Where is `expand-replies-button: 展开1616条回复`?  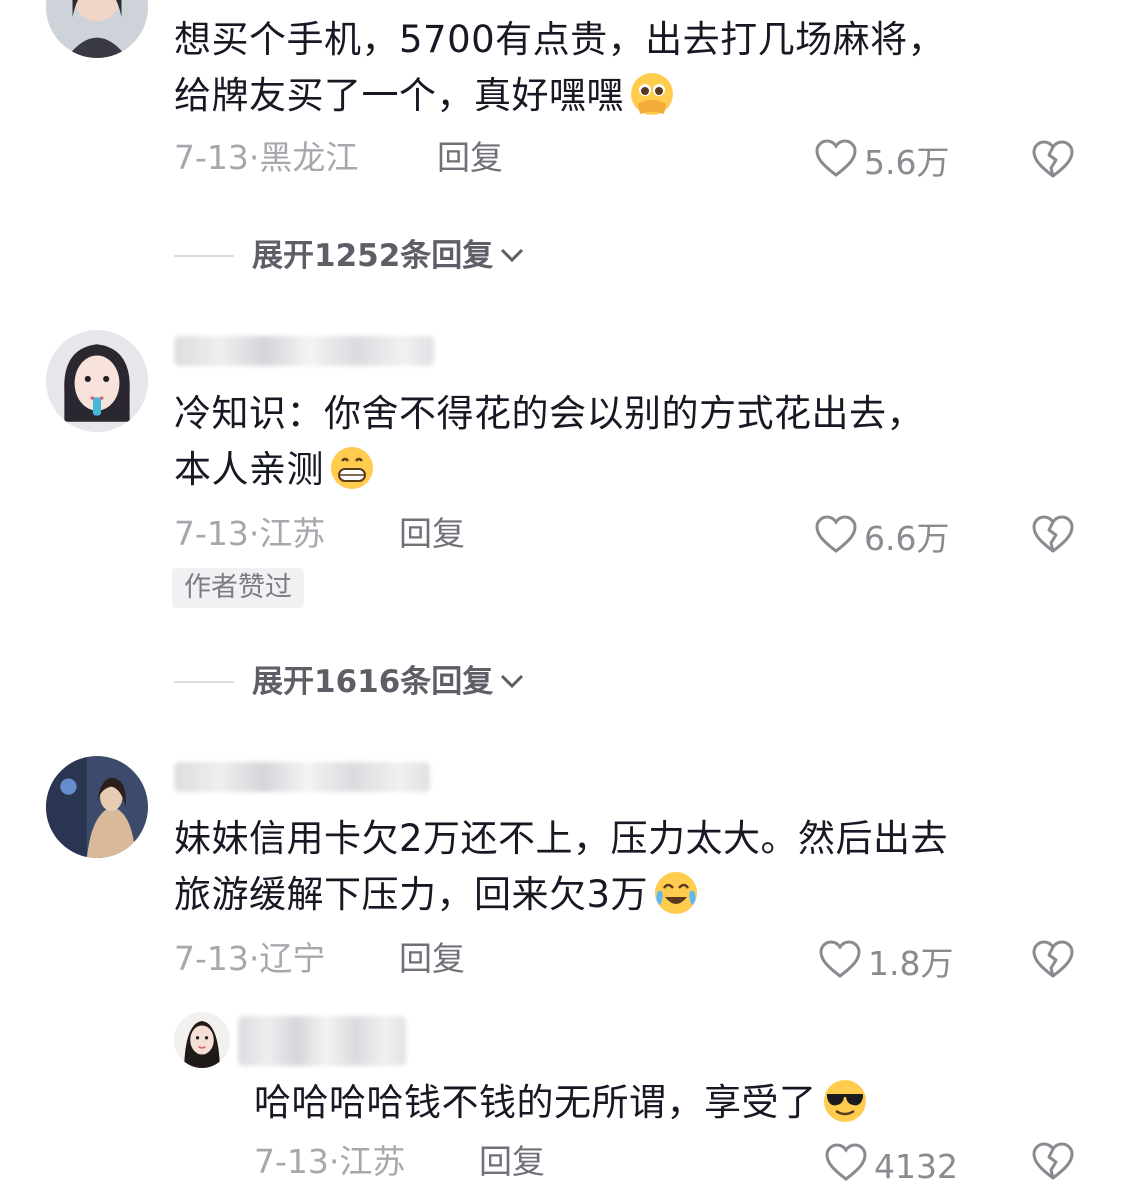
expand-replies-button: 展开1616条回复 is located at coordinates (350, 682).